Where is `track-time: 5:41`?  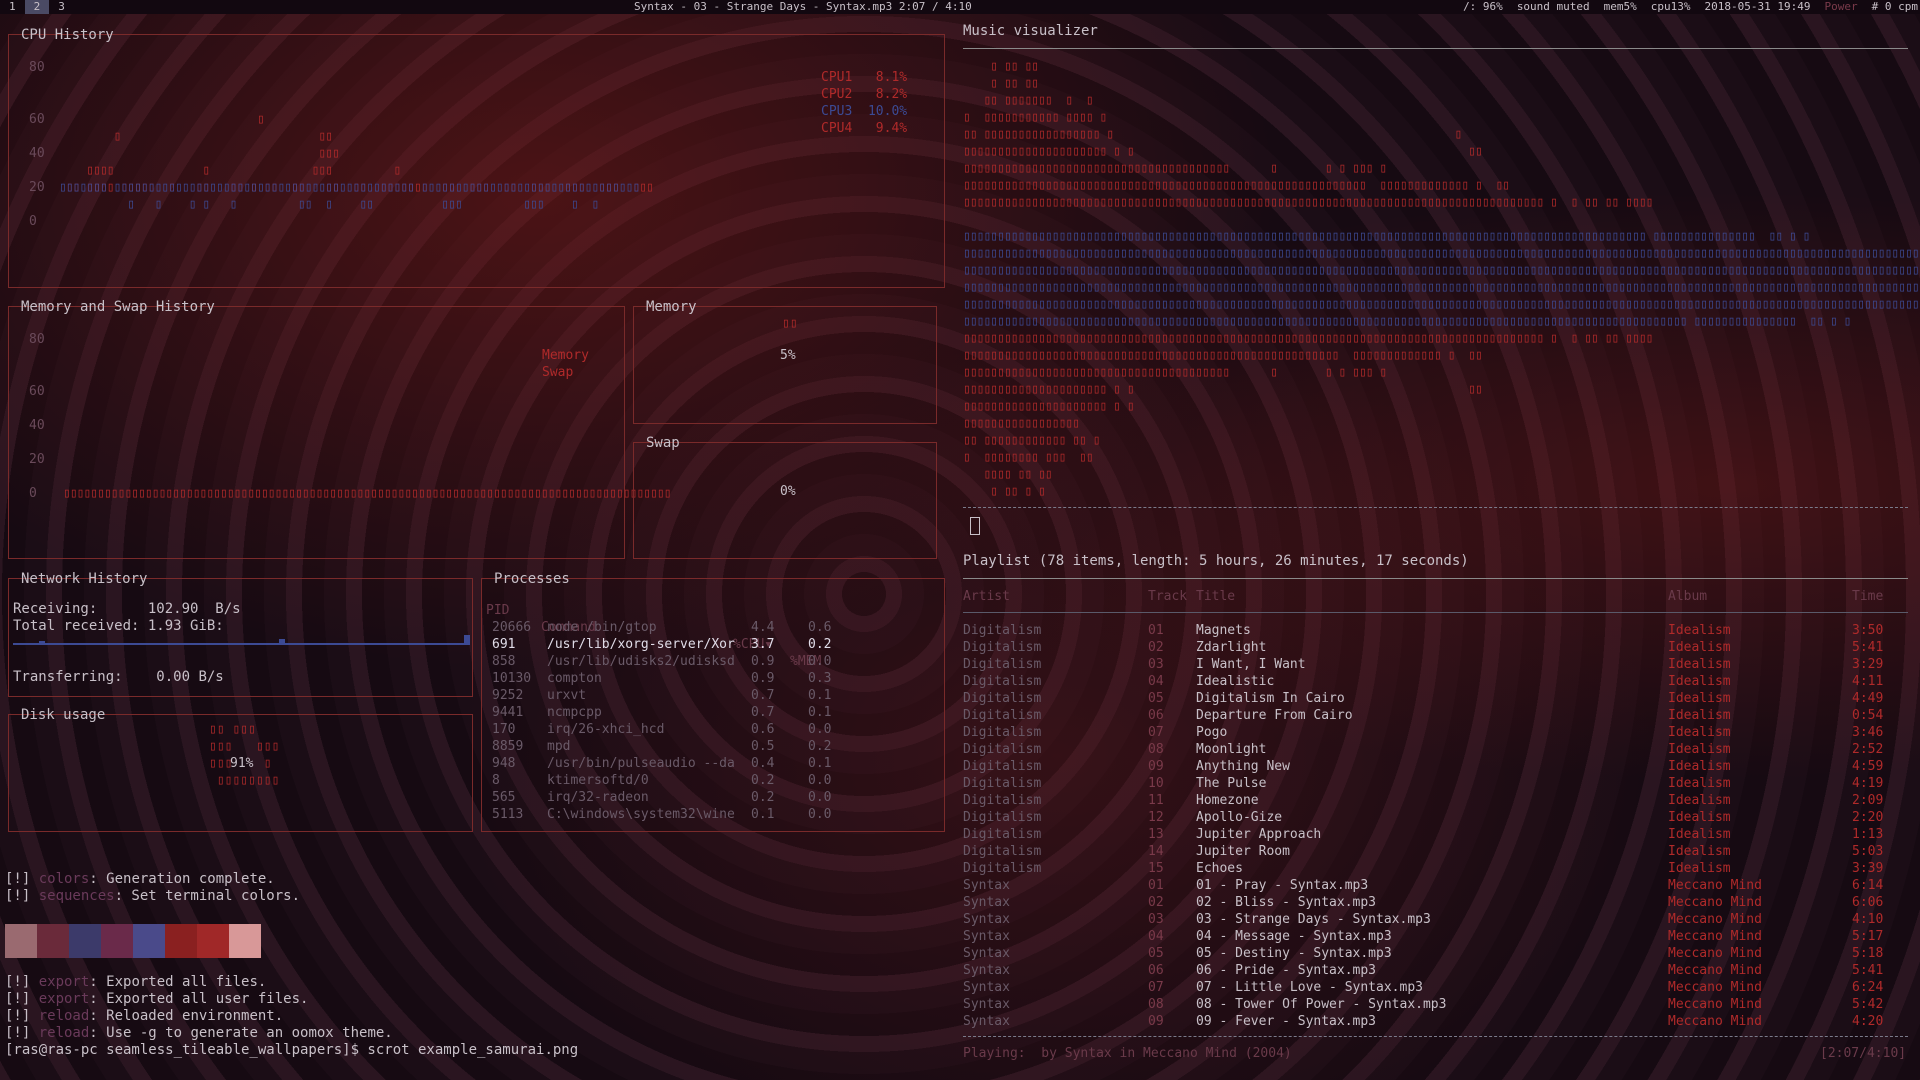
track-time: 5:41 is located at coordinates (1868, 970).